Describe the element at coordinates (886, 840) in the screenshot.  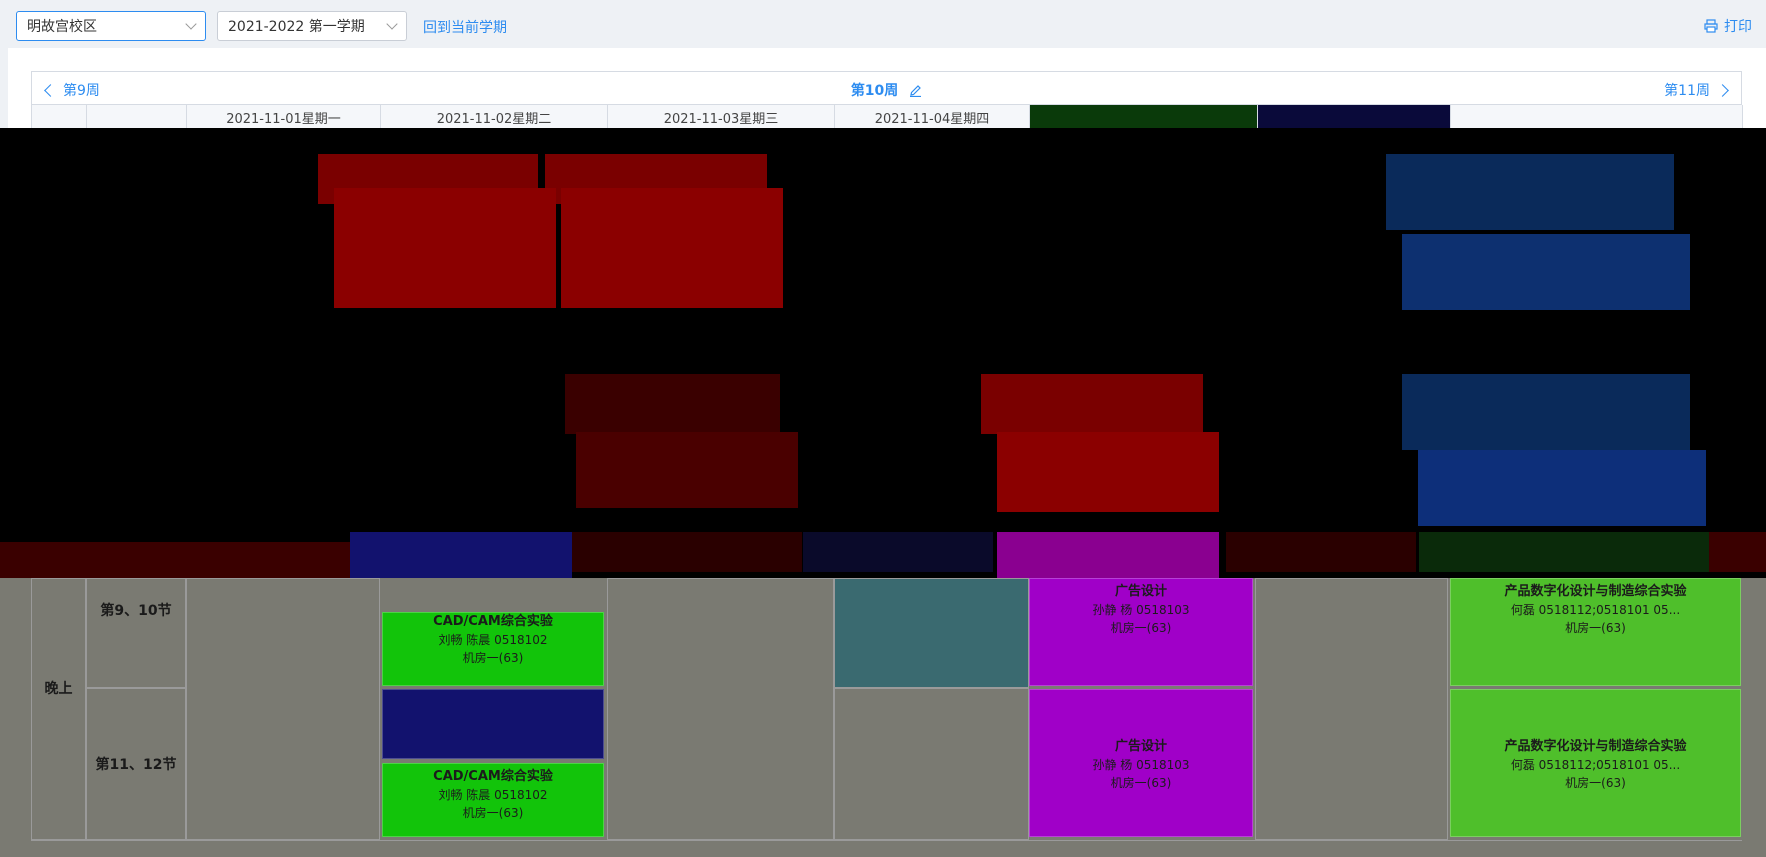
I see `divider` at that location.